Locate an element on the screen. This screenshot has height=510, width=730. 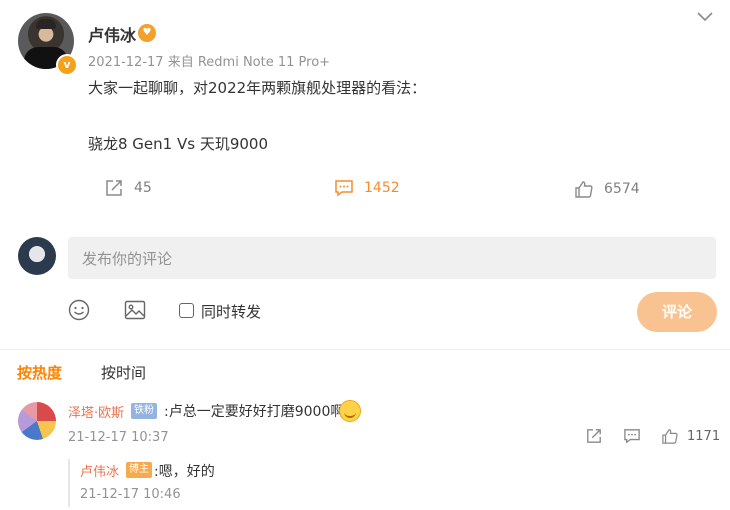
post-date: 2021-12-17 is located at coordinates (126, 62).